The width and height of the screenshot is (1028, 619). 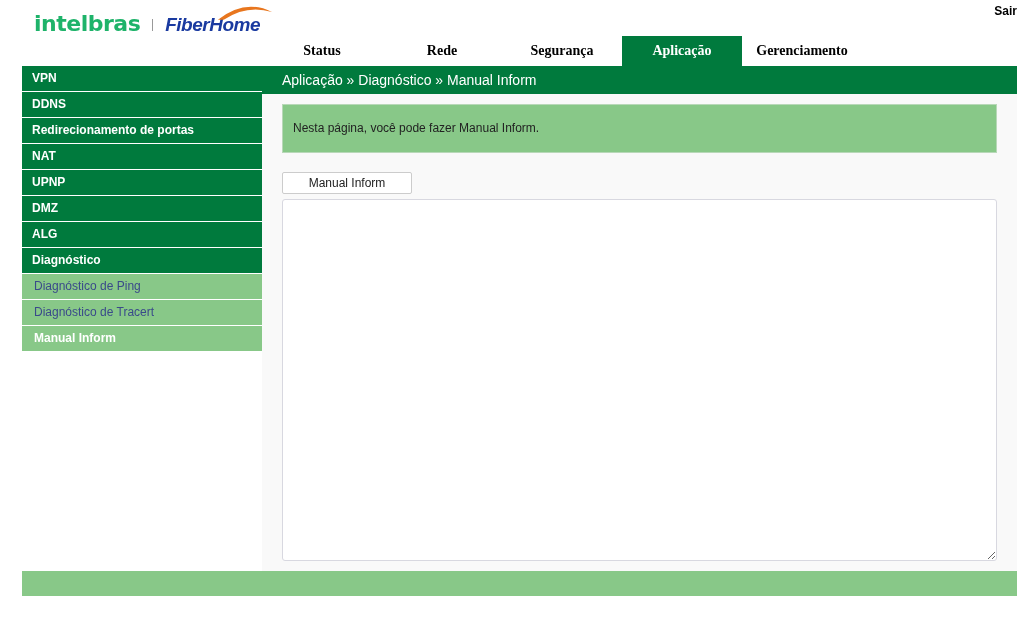 I want to click on nav-tab: Rede, so click(x=442, y=51).